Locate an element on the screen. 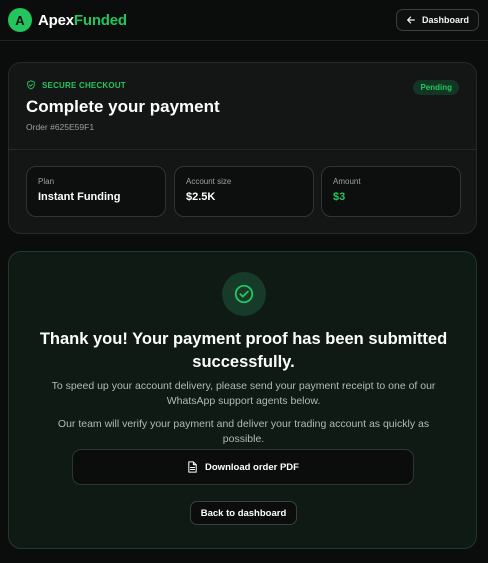 This screenshot has width=488, height=563. plan-box: Plan Instant Funding is located at coordinates (96, 191).